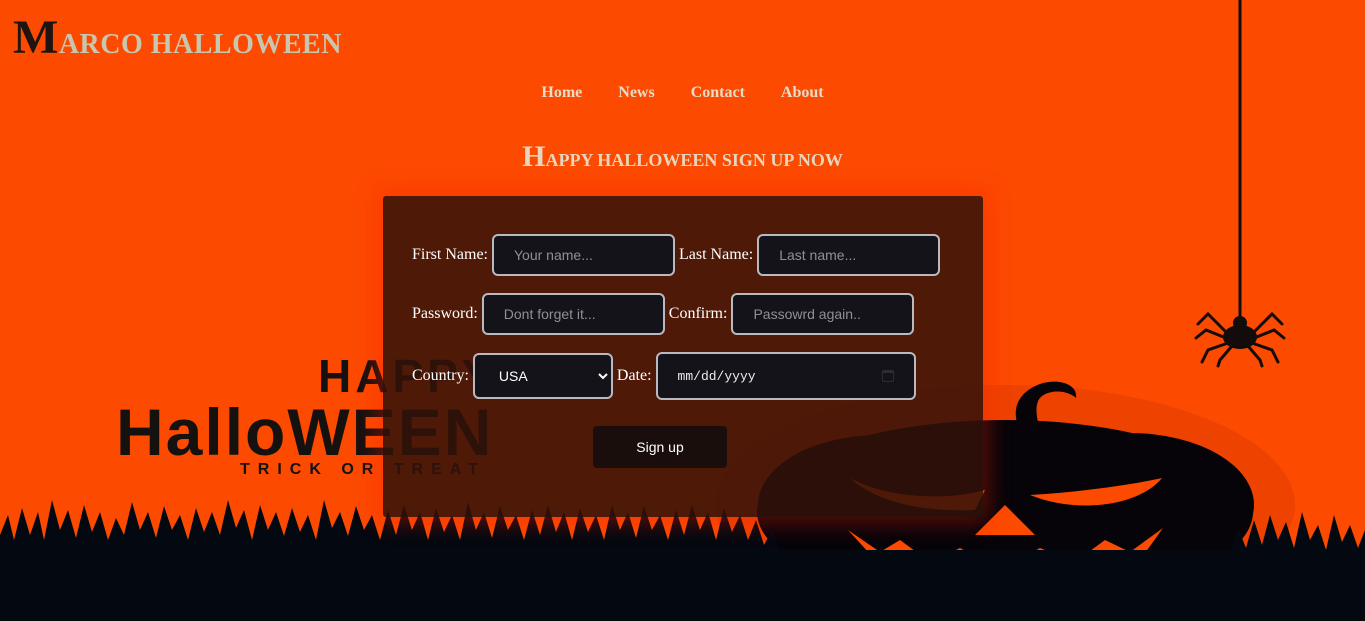 The height and width of the screenshot is (621, 1365). Describe the element at coordinates (634, 375) in the screenshot. I see `date-label: Date:` at that location.